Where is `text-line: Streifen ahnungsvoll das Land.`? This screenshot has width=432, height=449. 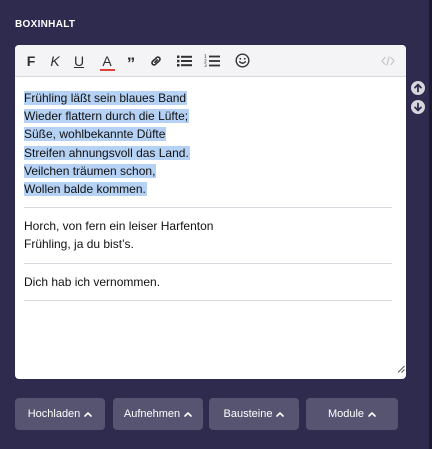
text-line: Streifen ahnungsvoll das Land. is located at coordinates (208, 153).